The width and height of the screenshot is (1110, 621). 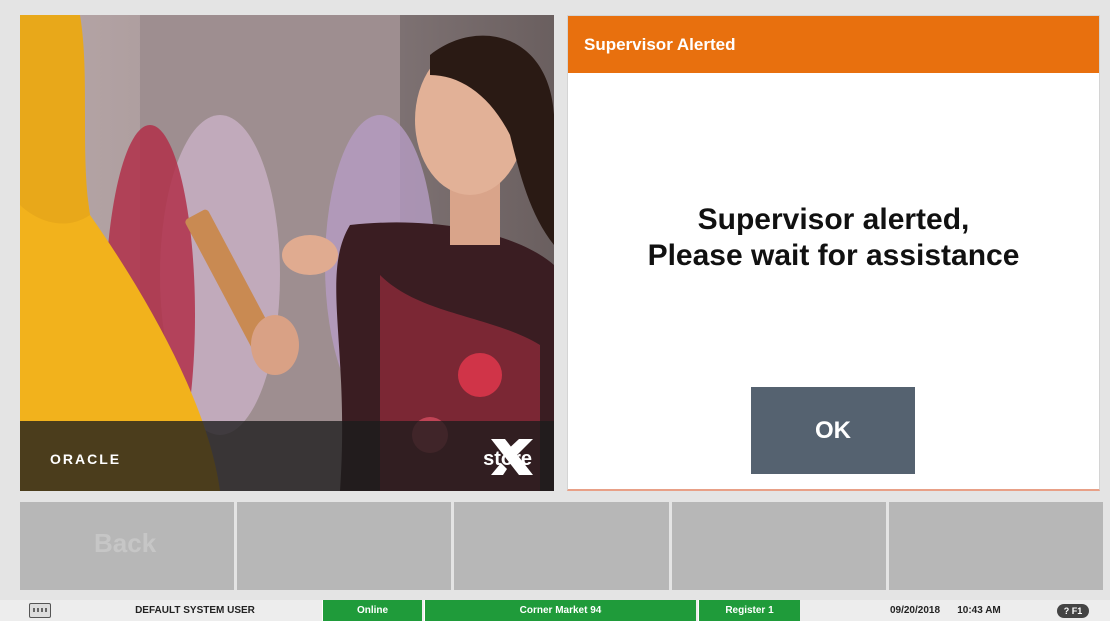 I want to click on keyboard-button, so click(x=40, y=610).